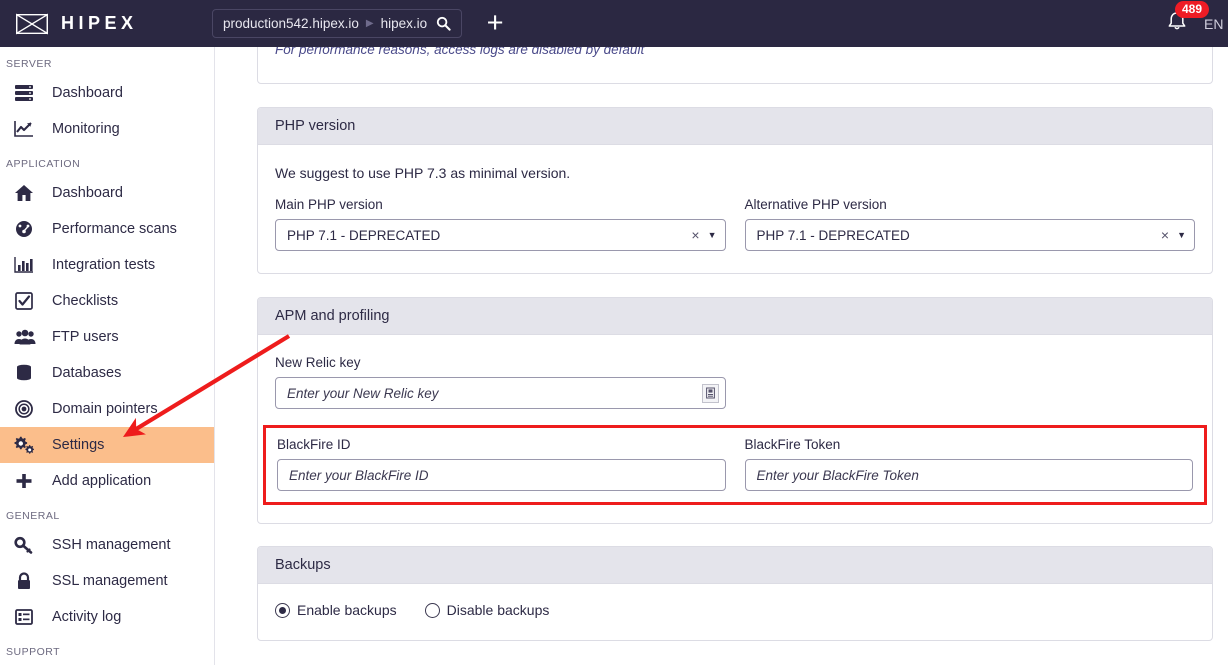 The image size is (1228, 665). Describe the element at coordinates (363, 393) in the screenshot. I see `new-relic-placeholder: Enter your New Relic key` at that location.